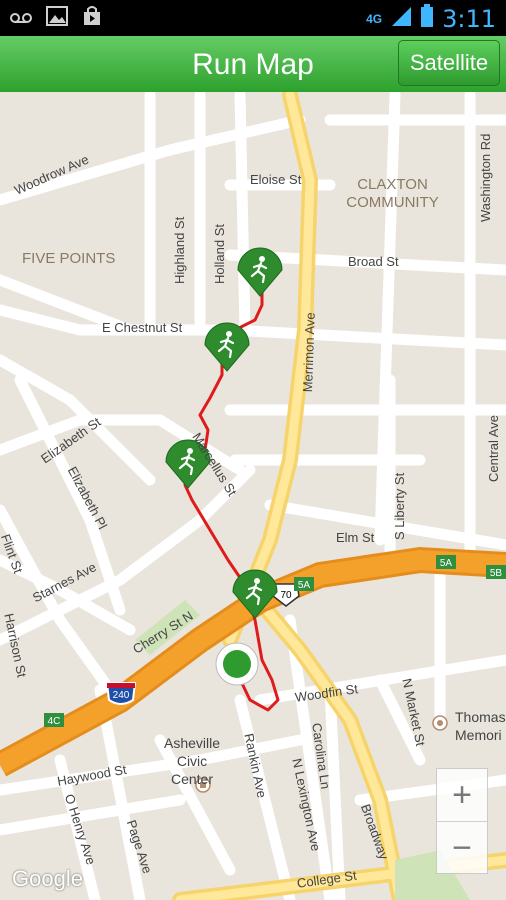 The width and height of the screenshot is (506, 900). I want to click on app-bar: Run Map Satellite, so click(253, 64).